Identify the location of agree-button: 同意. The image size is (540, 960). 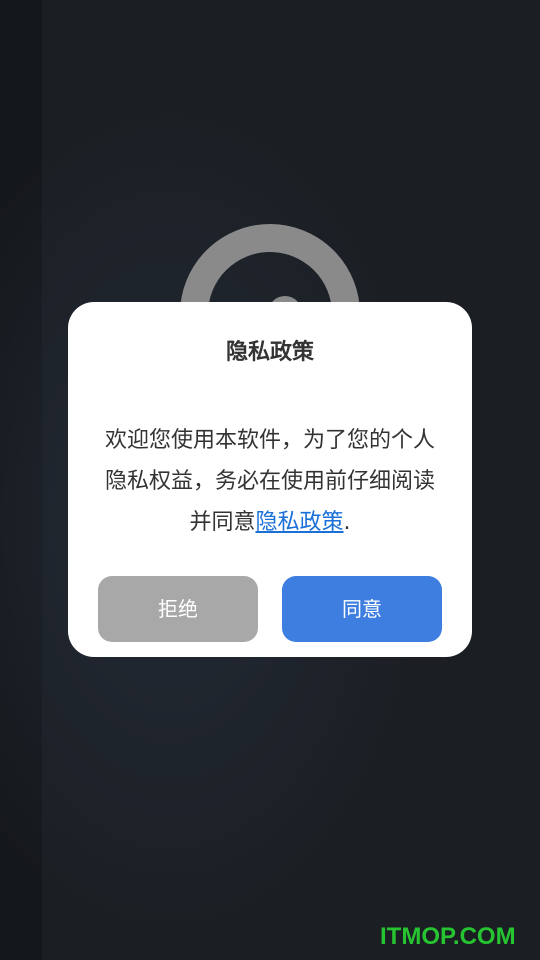
(362, 609).